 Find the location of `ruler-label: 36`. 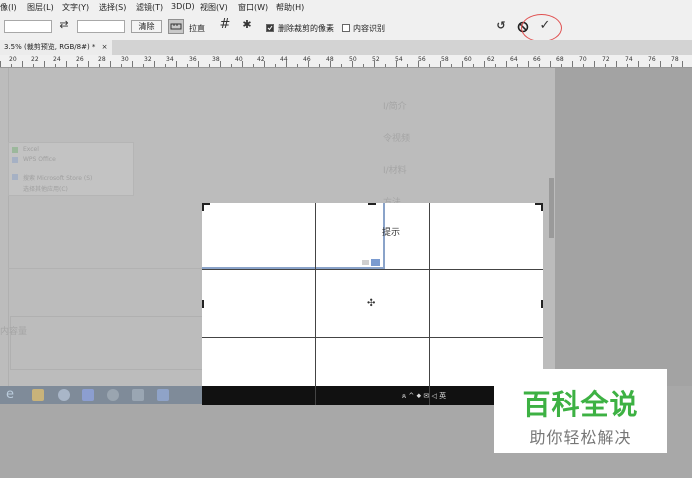

ruler-label: 36 is located at coordinates (193, 59).